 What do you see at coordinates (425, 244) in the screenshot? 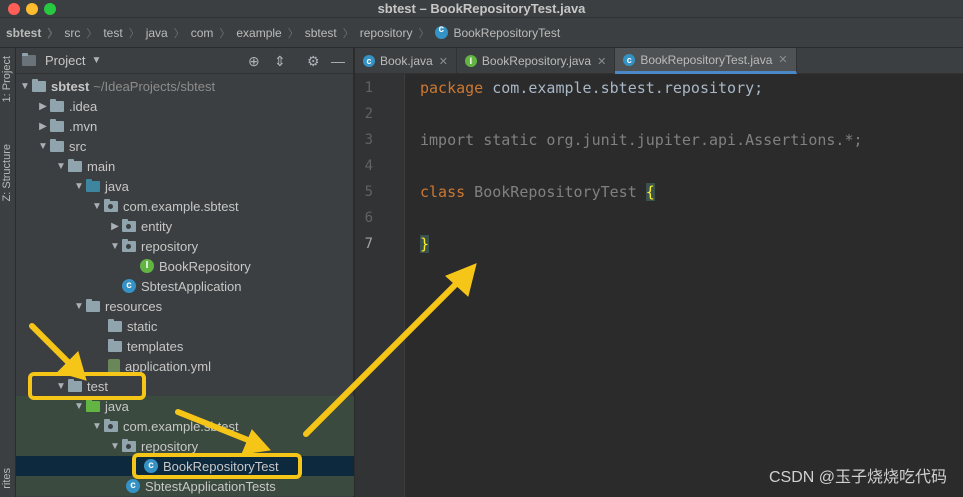
I see `code-line-7: }` at bounding box center [425, 244].